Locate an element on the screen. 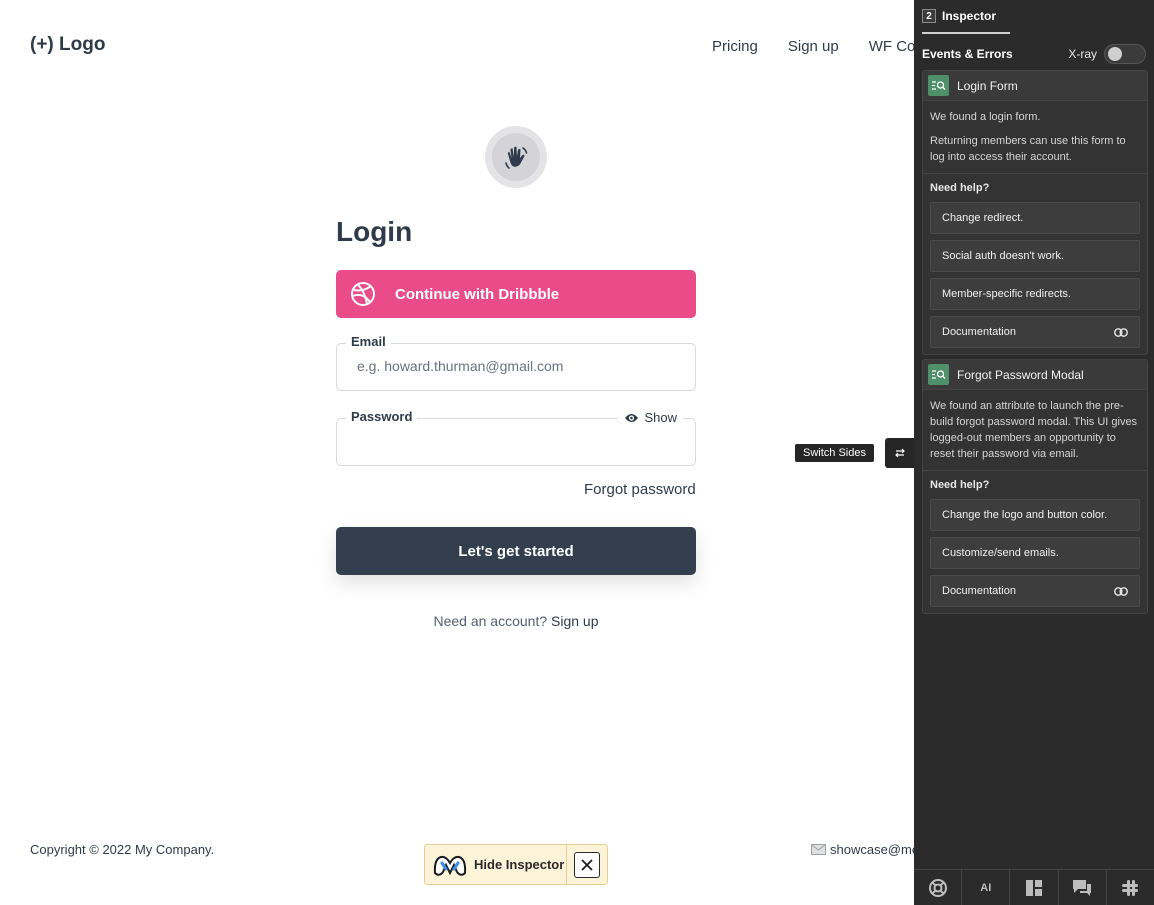 The height and width of the screenshot is (905, 1154). show-password-toggle: Show is located at coordinates (650, 417).